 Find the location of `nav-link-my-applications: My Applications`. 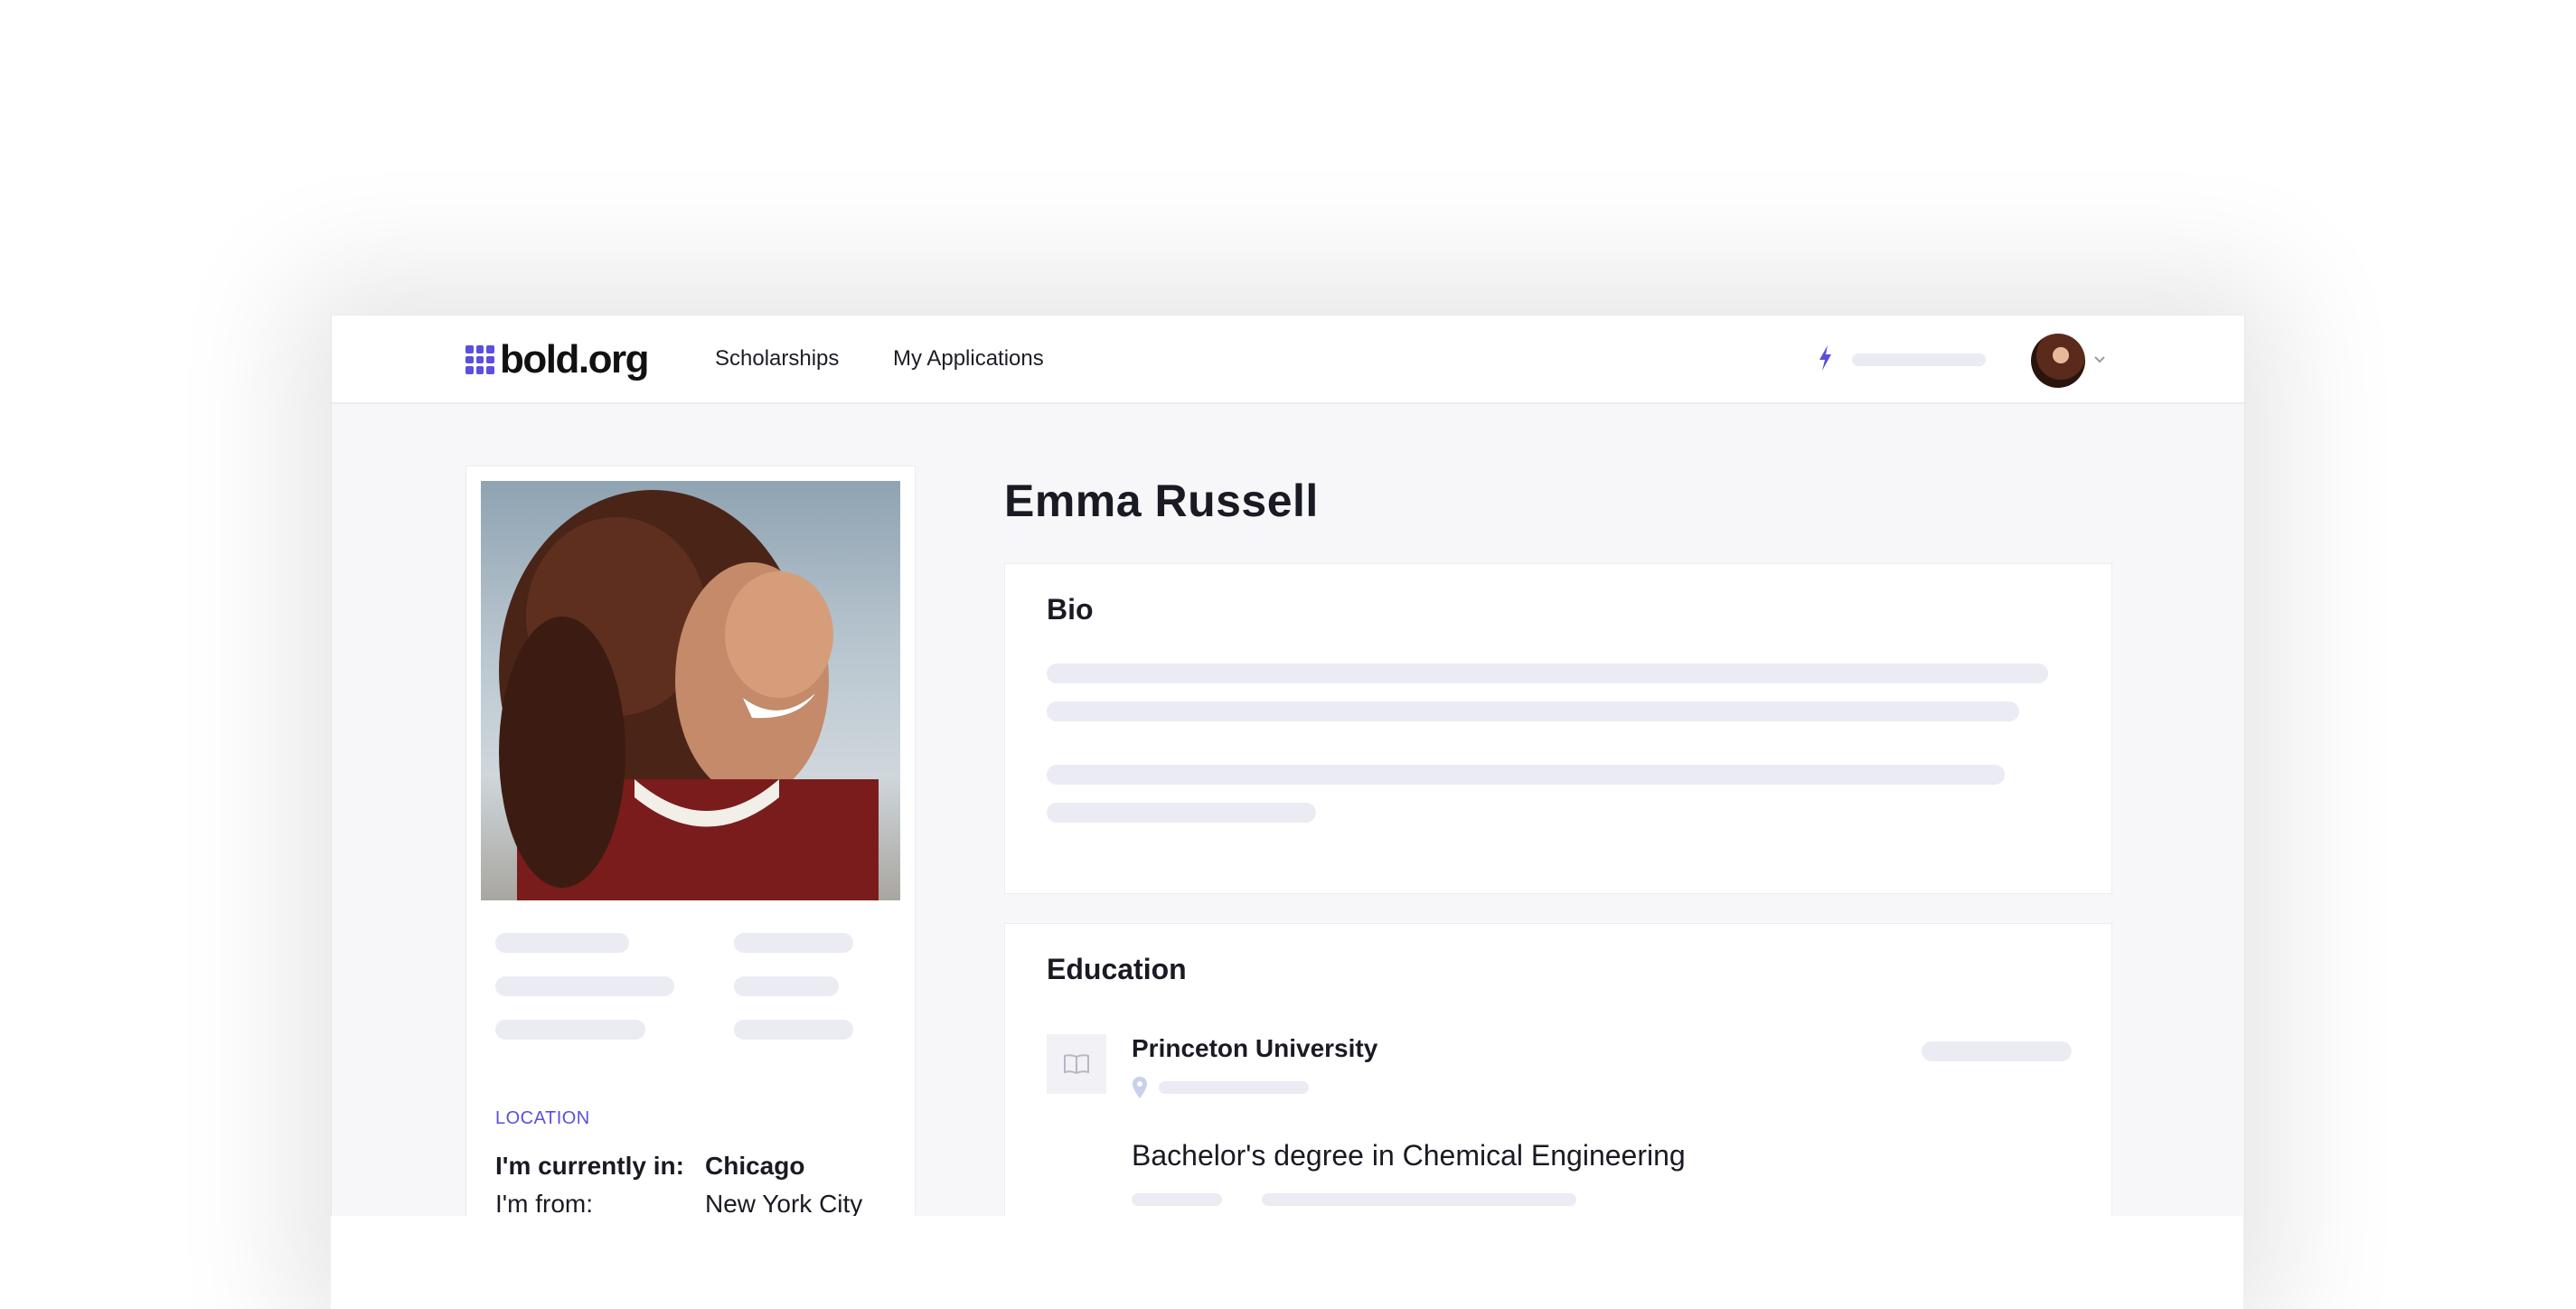

nav-link-my-applications: My Applications is located at coordinates (968, 359).